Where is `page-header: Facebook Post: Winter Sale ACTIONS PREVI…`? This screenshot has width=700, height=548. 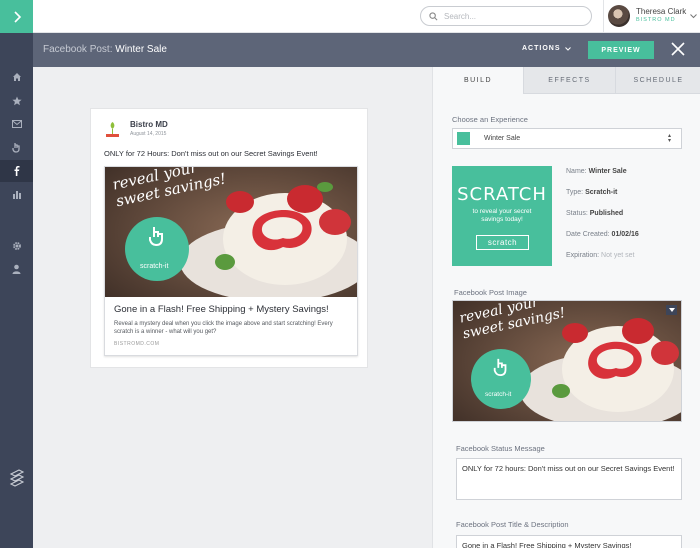
page-header: Facebook Post: Winter Sale ACTIONS PREVI… is located at coordinates (366, 50).